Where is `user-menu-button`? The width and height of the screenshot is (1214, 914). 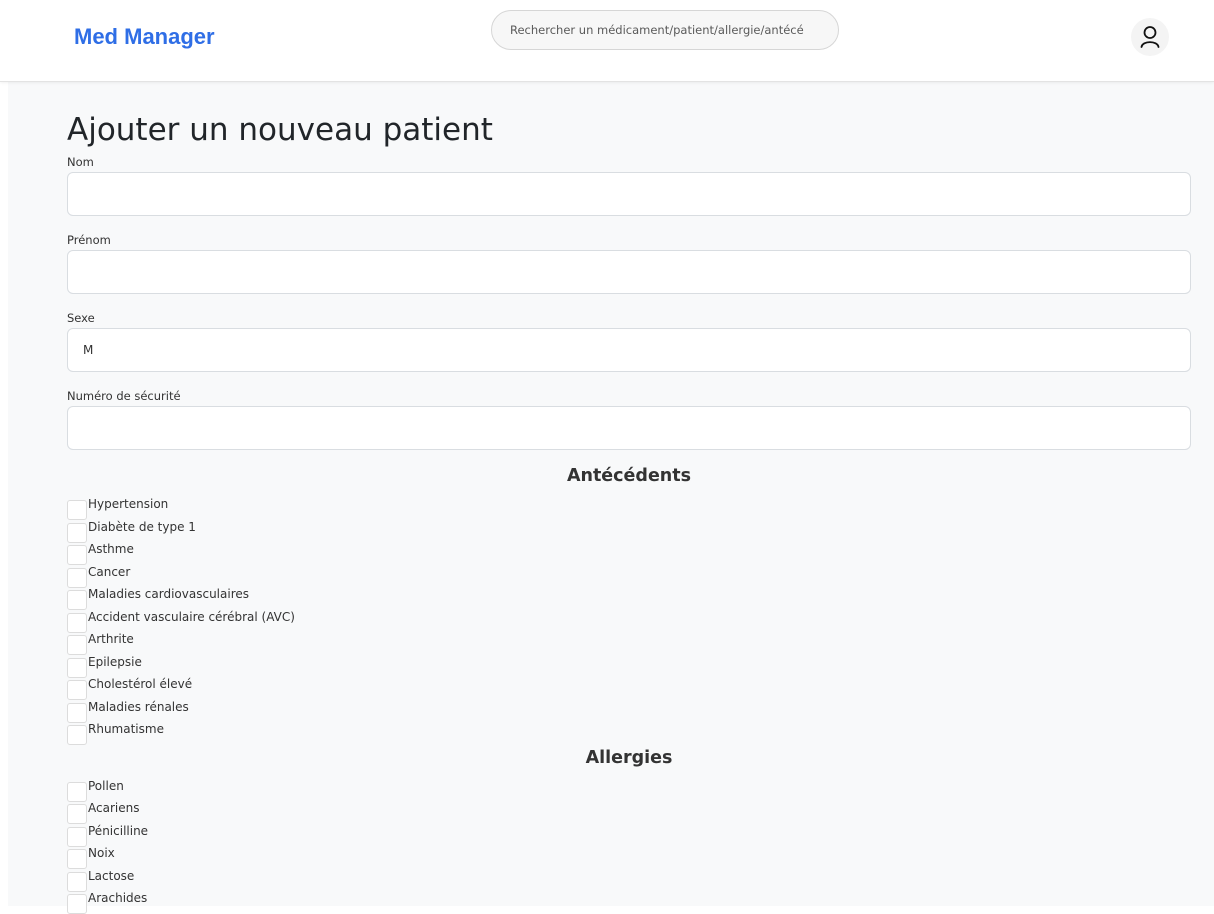
user-menu-button is located at coordinates (1150, 37).